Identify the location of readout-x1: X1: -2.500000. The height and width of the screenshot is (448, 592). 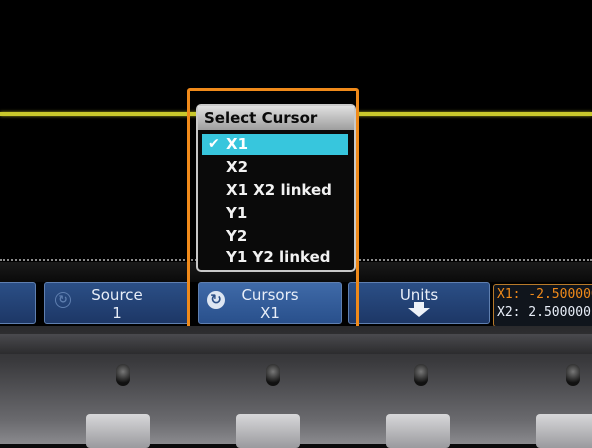
(544, 294).